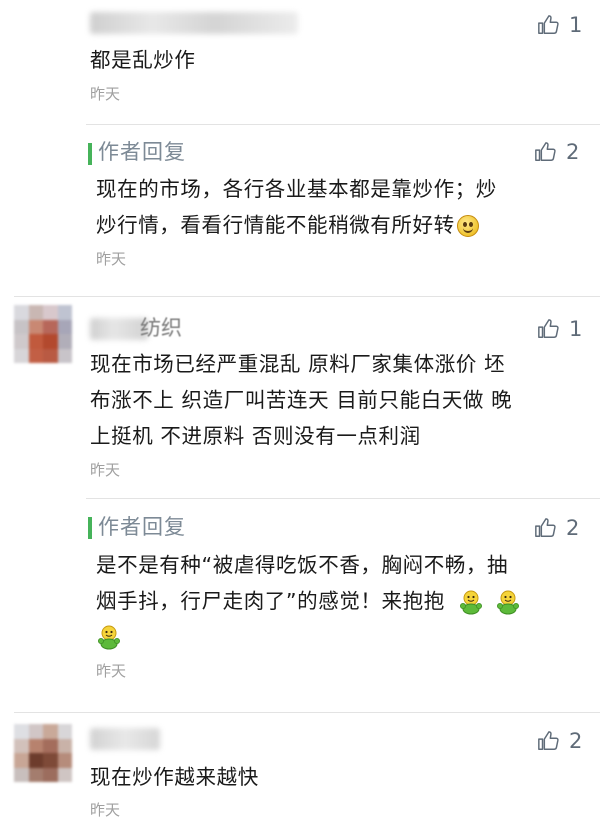  What do you see at coordinates (161, 328) in the screenshot?
I see `commenter-name-suffix: 纺织` at bounding box center [161, 328].